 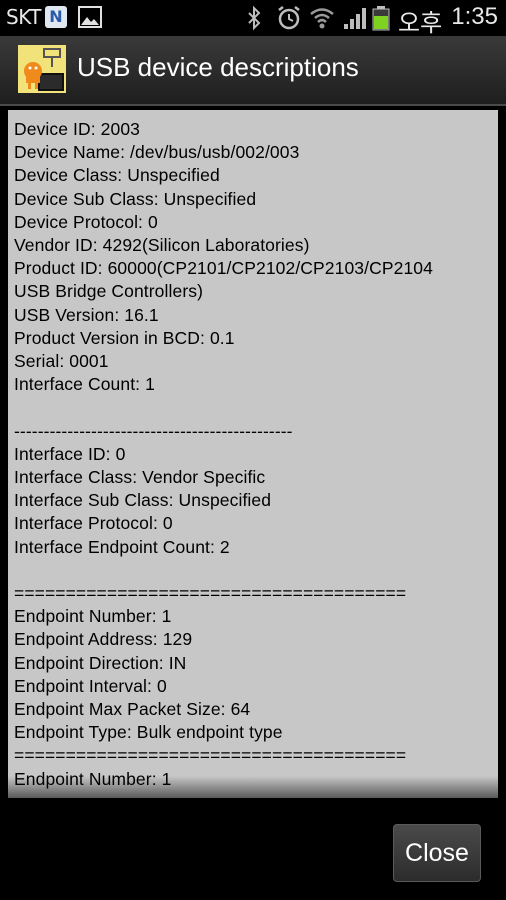 I want to click on description-line: Interface Endpoint Count: 2, so click(x=122, y=546).